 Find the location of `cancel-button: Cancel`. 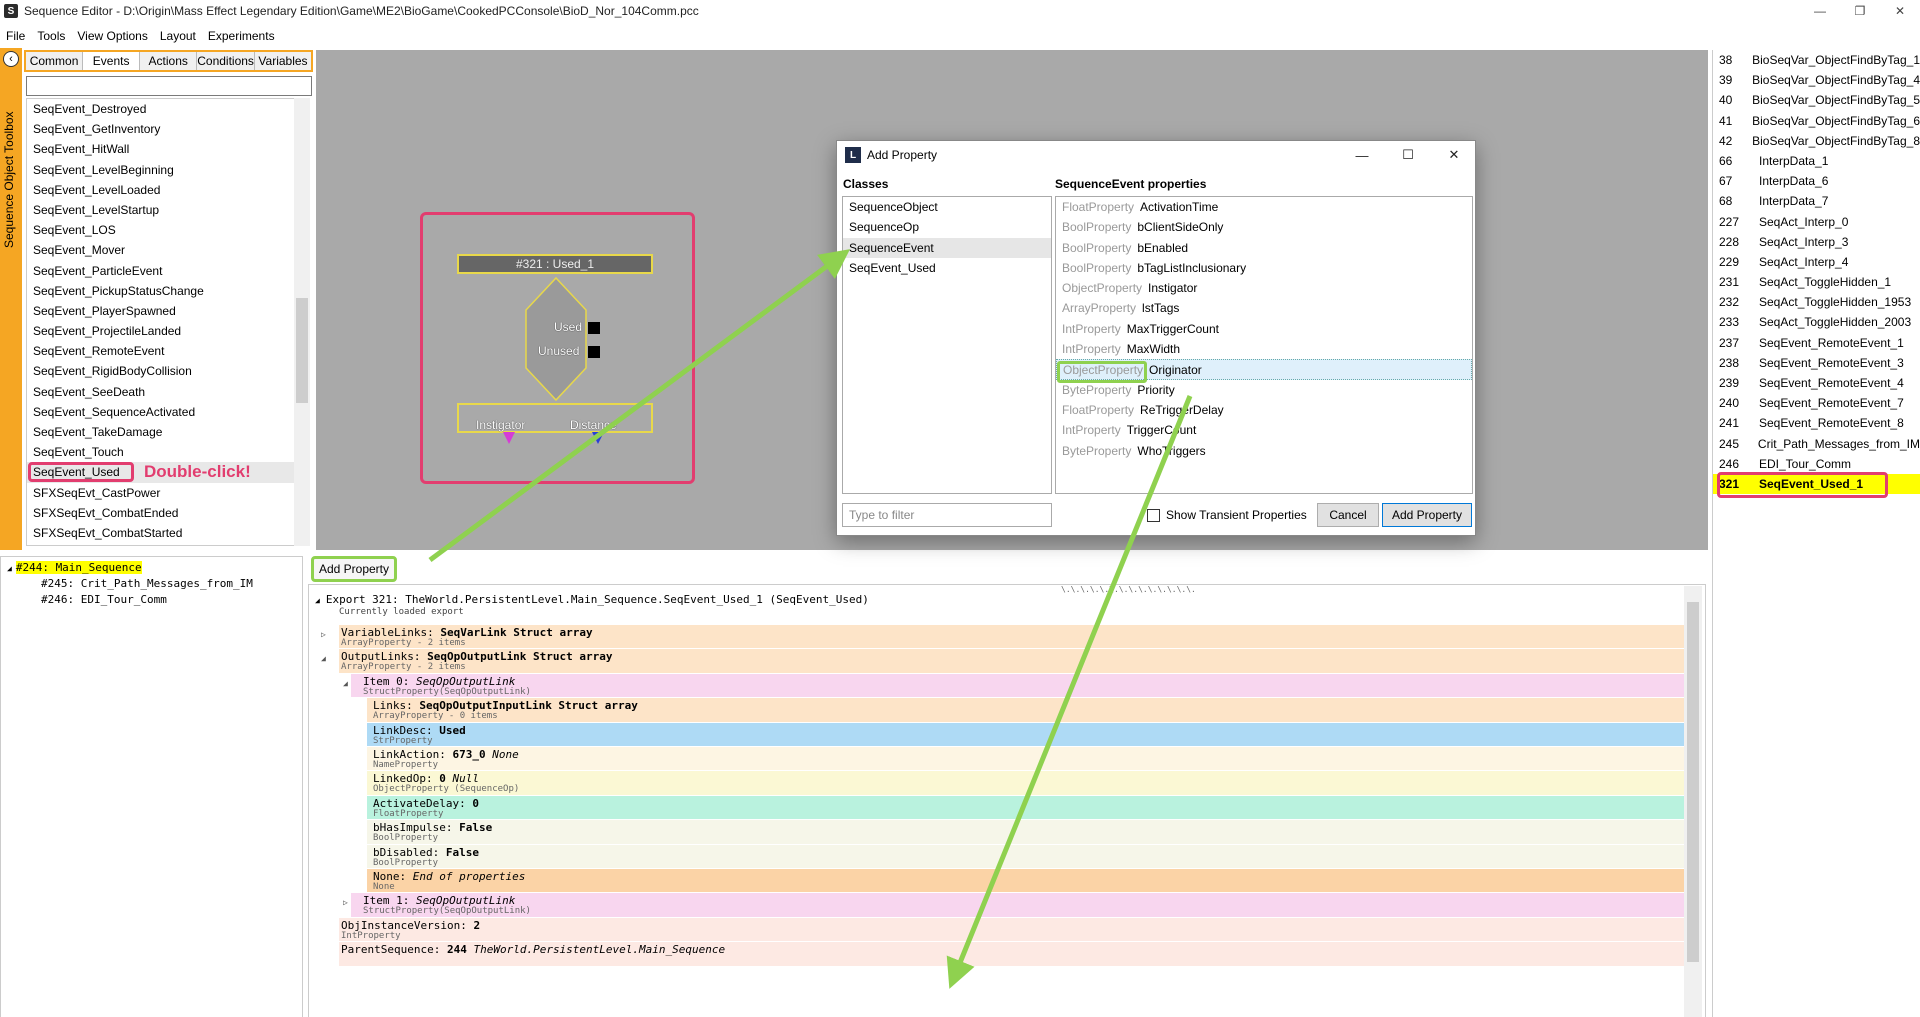

cancel-button: Cancel is located at coordinates (1348, 515).